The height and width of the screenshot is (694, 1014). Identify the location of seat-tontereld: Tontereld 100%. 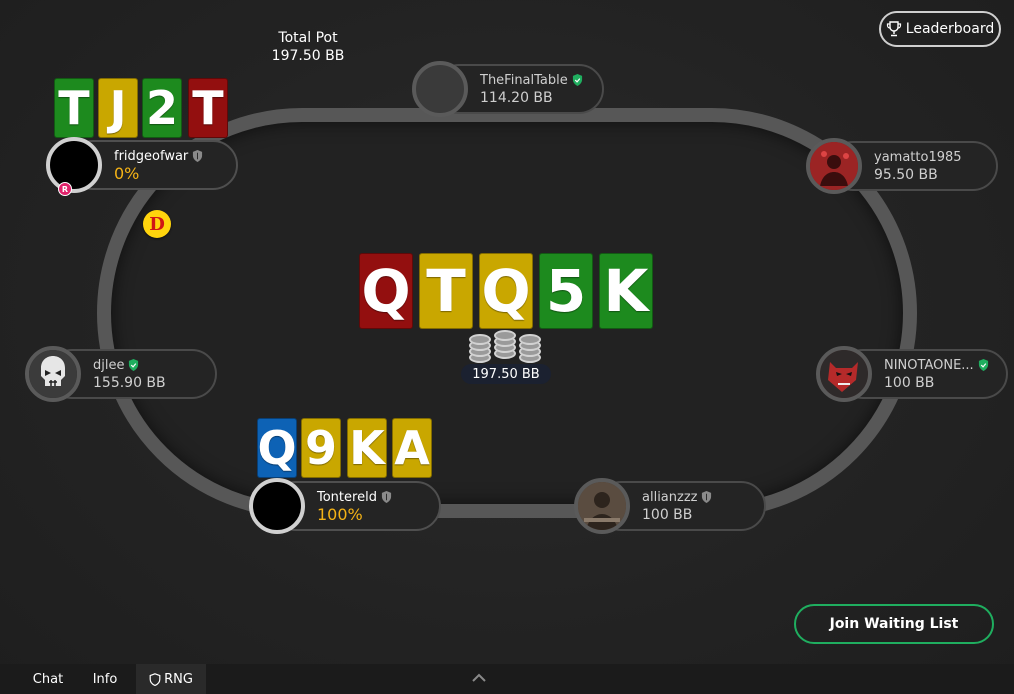
(345, 506).